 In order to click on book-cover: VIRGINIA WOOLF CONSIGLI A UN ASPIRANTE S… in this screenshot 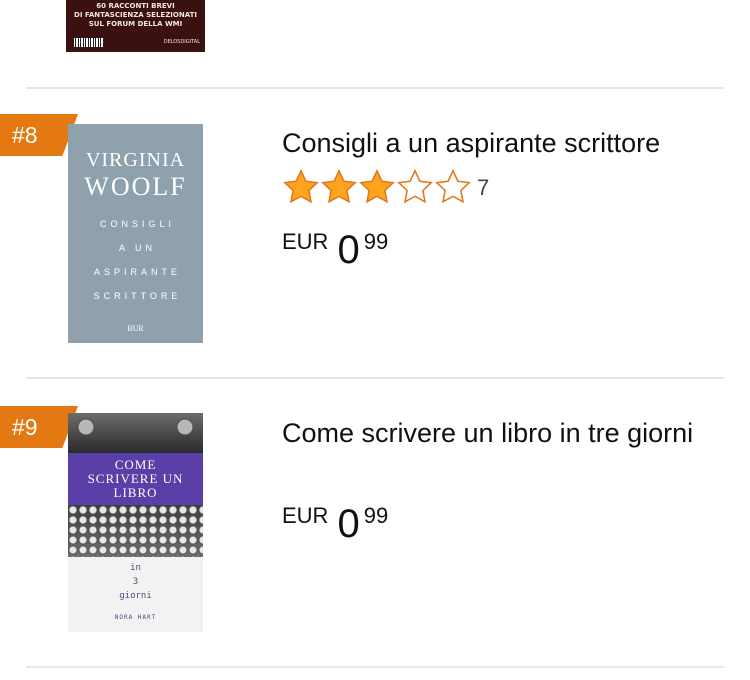, I will do `click(135, 233)`.